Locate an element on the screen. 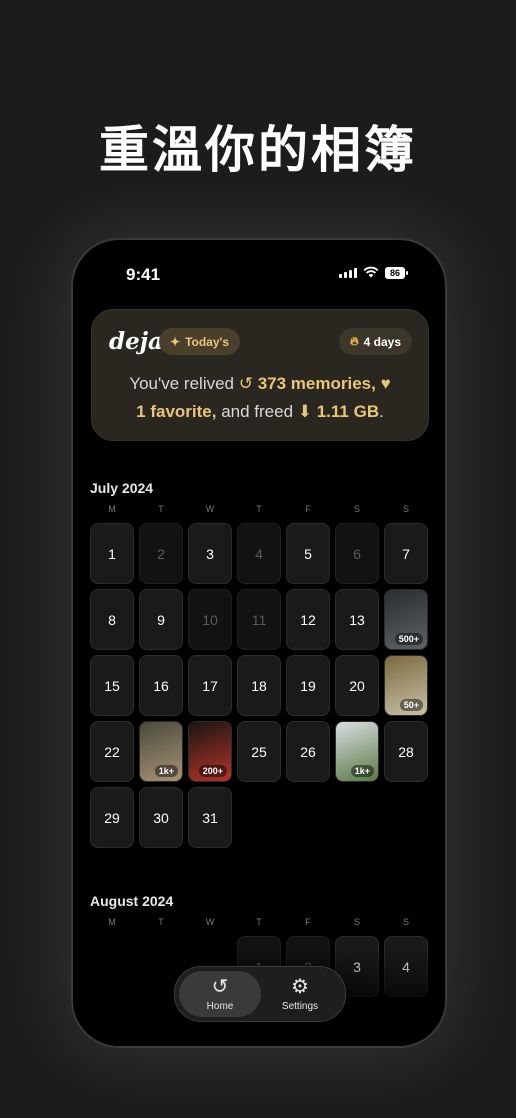 The width and height of the screenshot is (516, 1118). tab-bar: ↺ Home ⚙ Settings is located at coordinates (260, 994).